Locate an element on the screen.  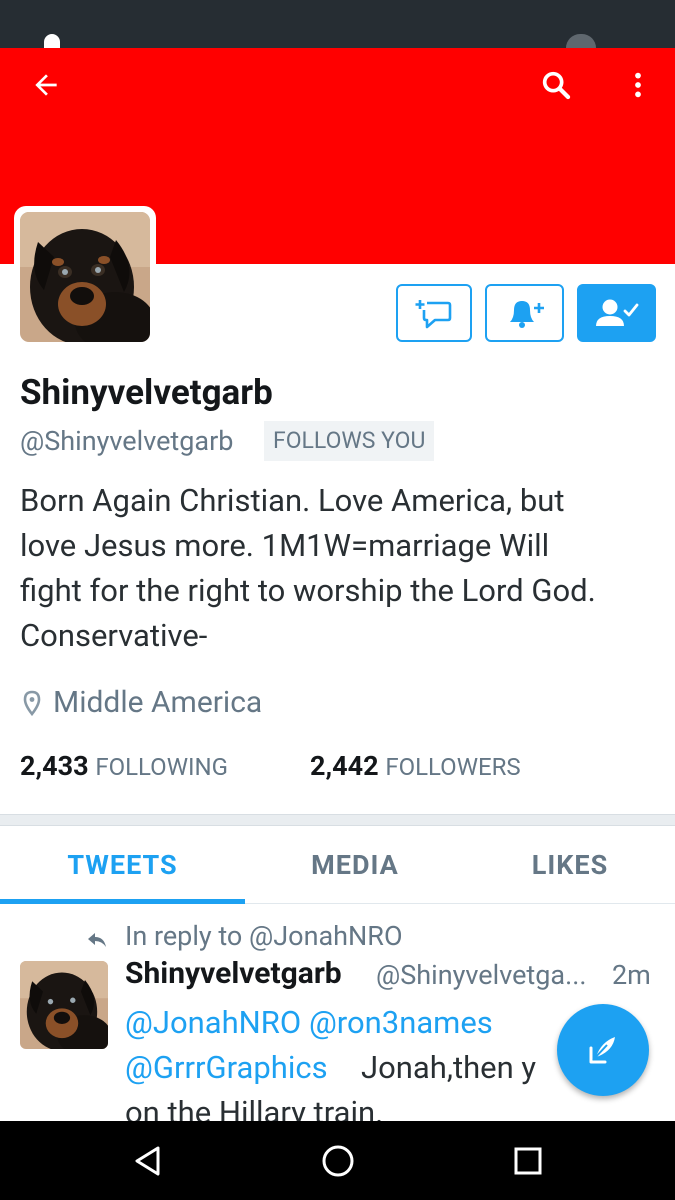
bio-line: Born Again Christian. Love America, but is located at coordinates (292, 500).